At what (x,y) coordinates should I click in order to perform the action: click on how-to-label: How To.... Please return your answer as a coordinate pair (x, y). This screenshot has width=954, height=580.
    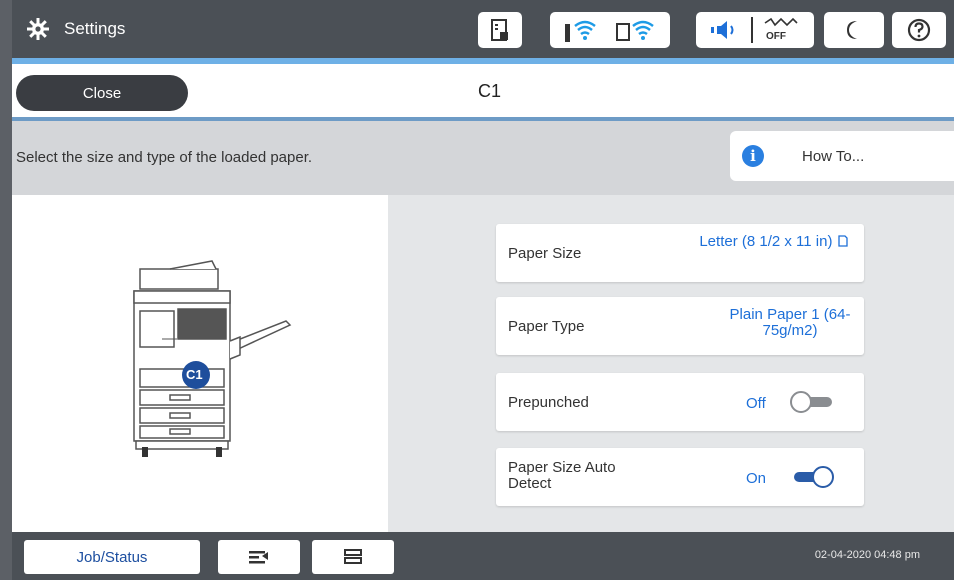
    Looking at the image, I should click on (833, 156).